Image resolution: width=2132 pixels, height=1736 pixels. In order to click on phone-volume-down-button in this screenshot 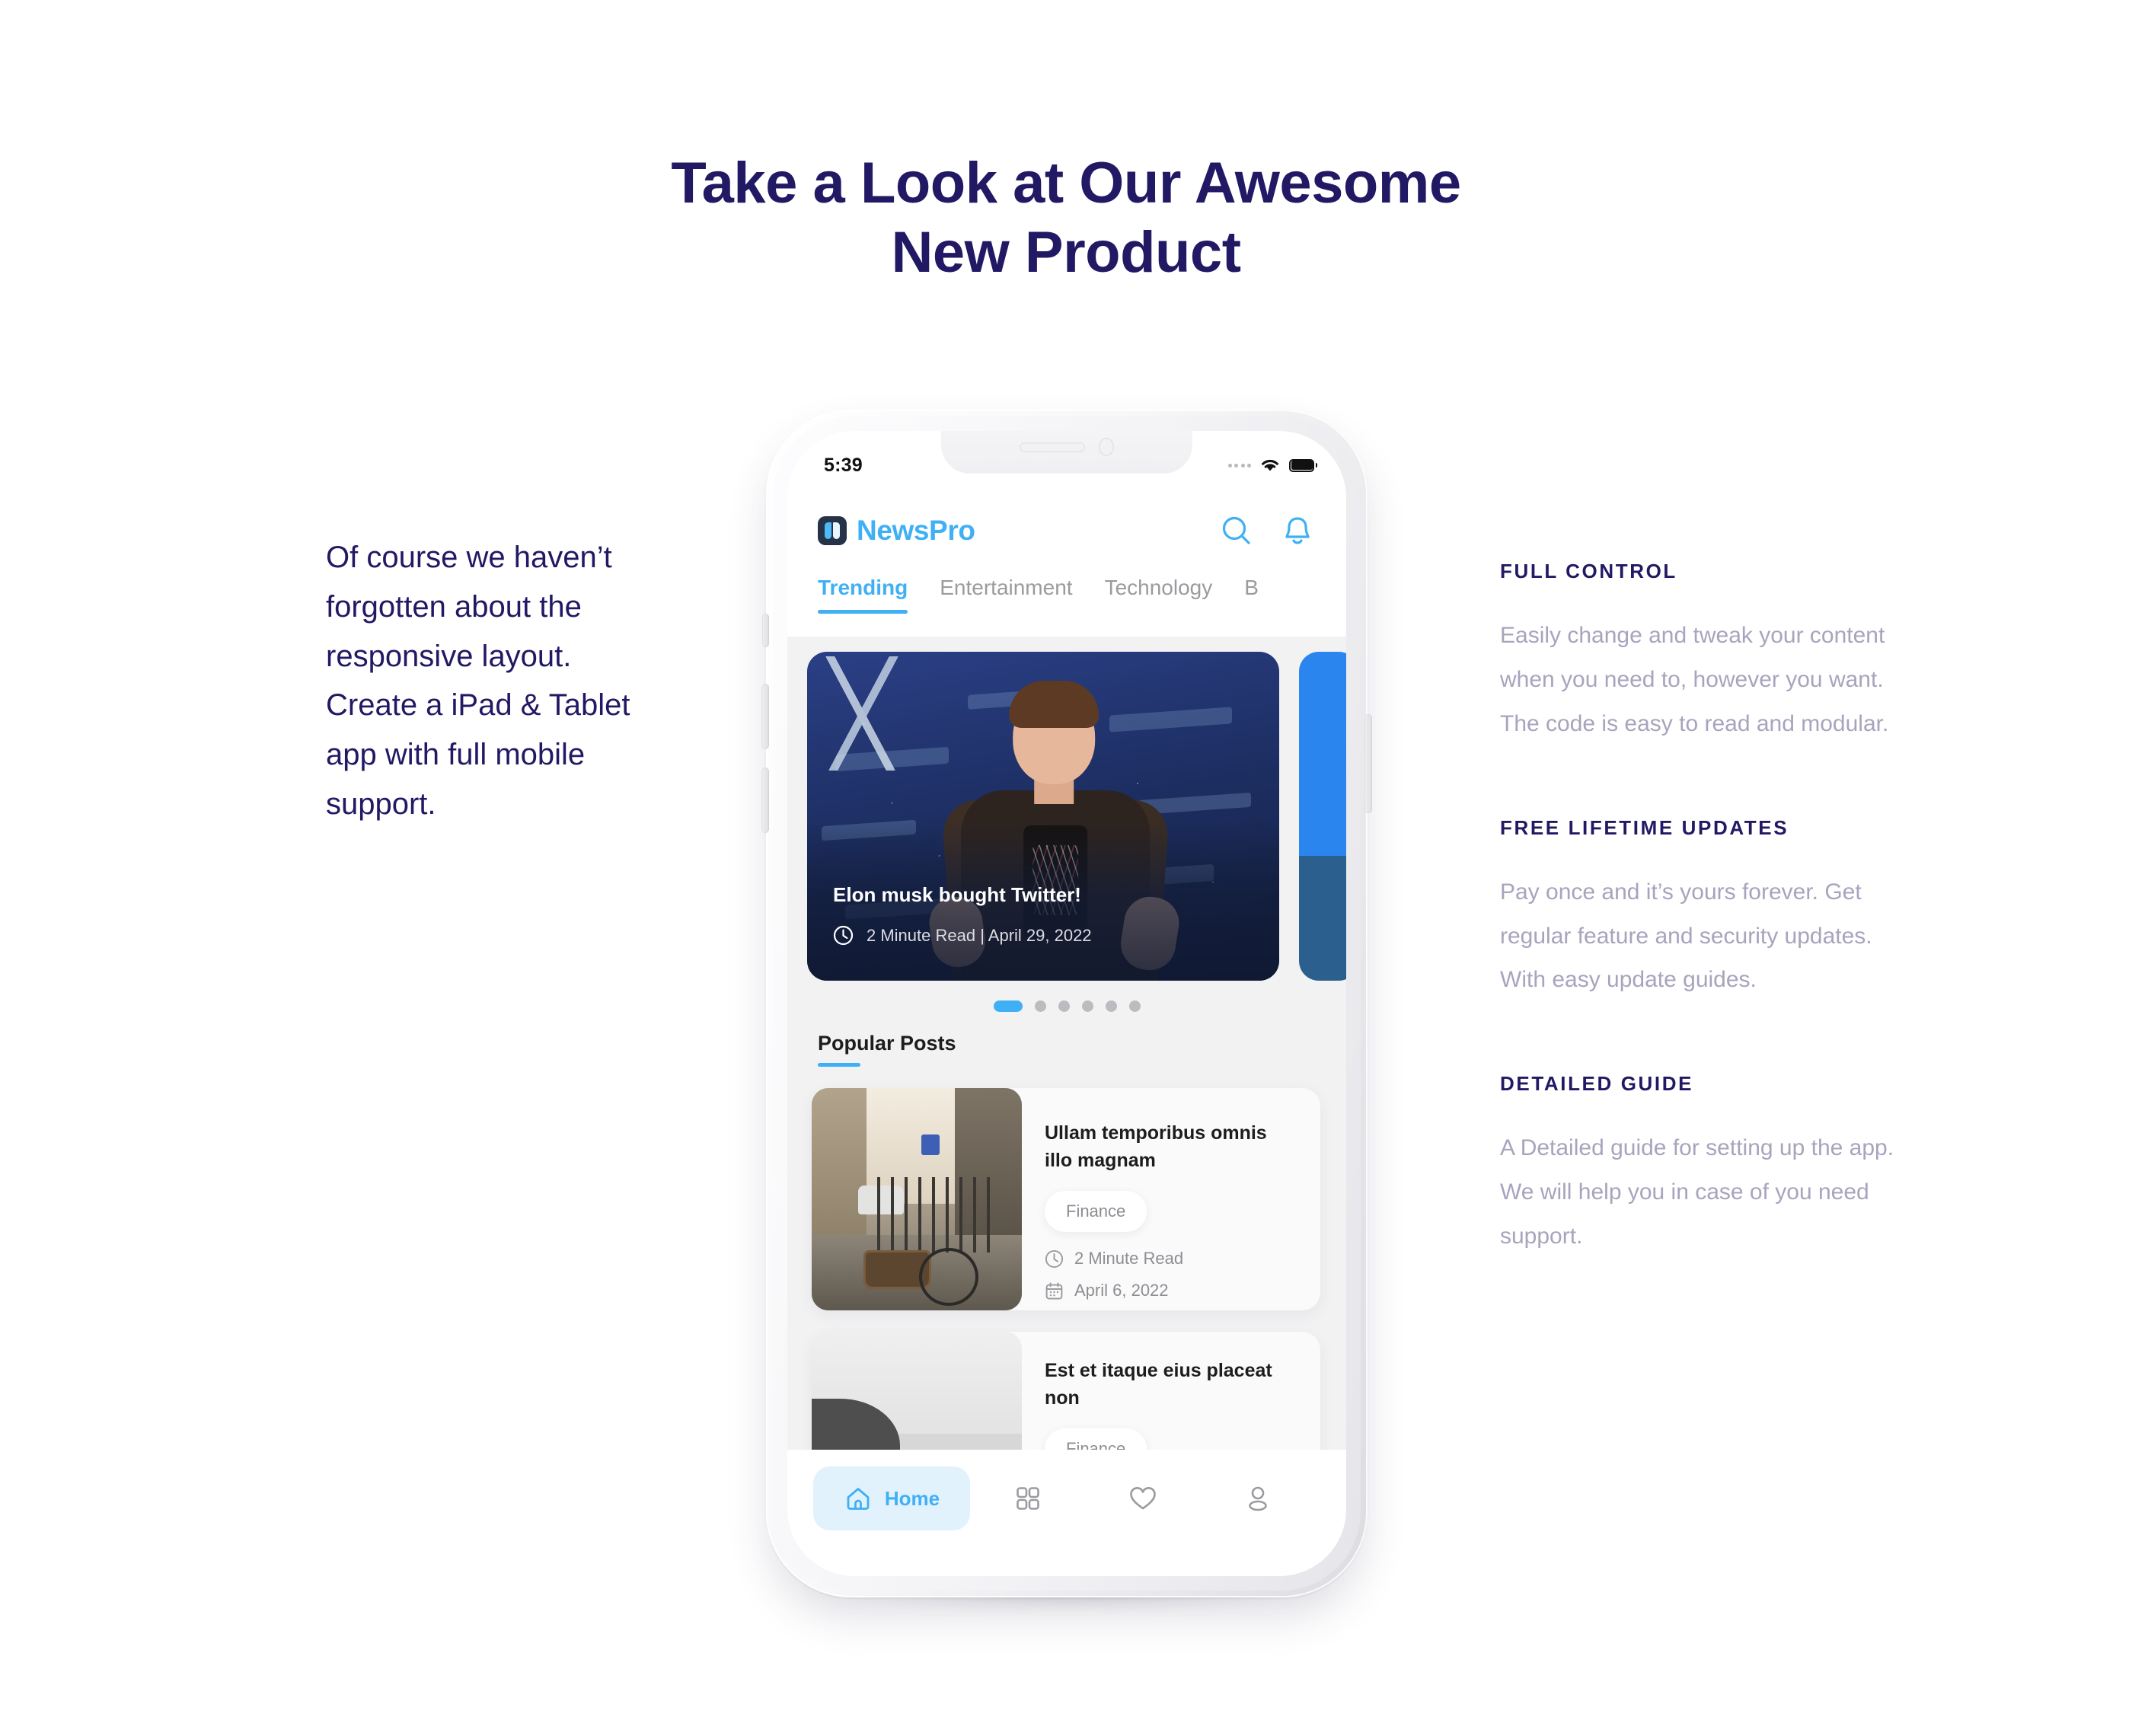, I will do `click(765, 800)`.